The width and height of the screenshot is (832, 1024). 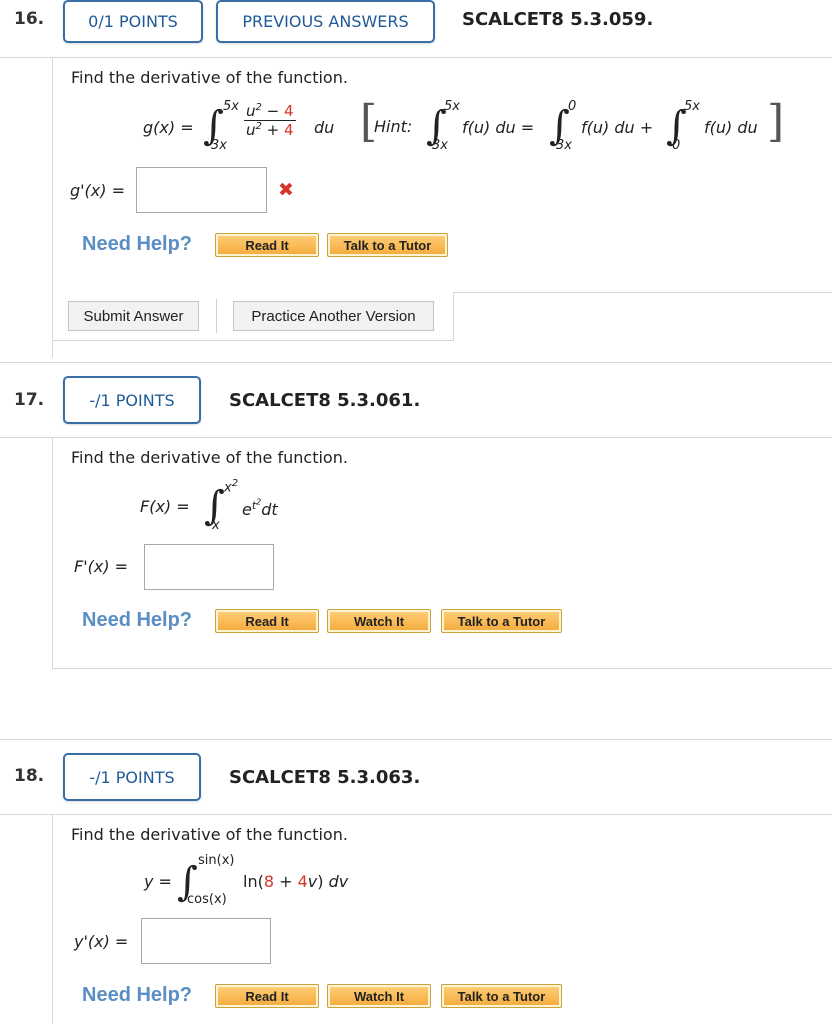 What do you see at coordinates (231, 106) in the screenshot?
I see `upper-limit: 5x` at bounding box center [231, 106].